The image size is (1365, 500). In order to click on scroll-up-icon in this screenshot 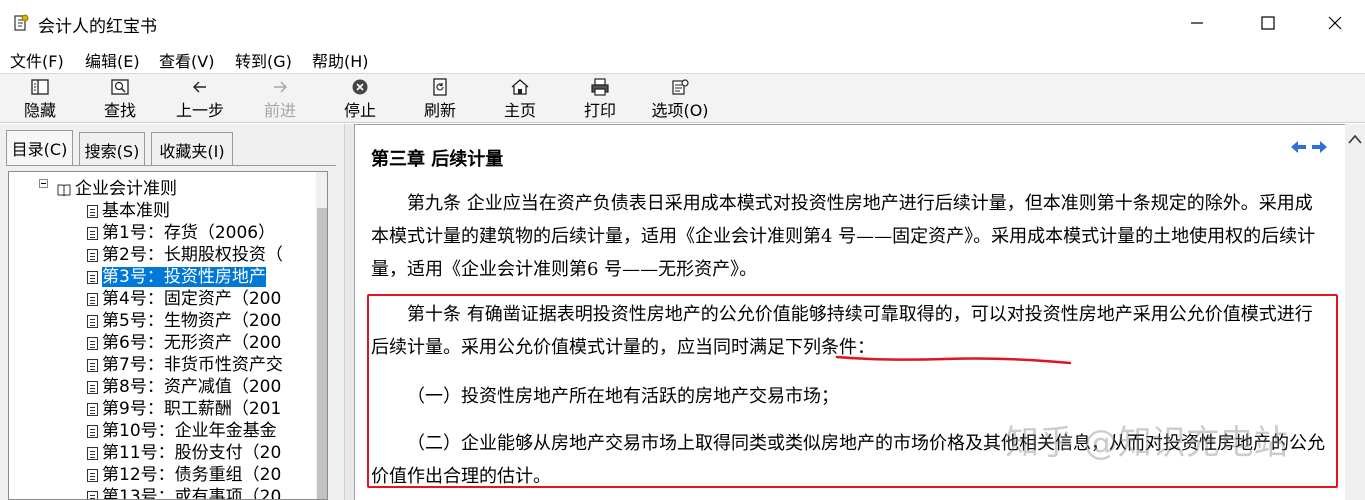, I will do `click(1355, 140)`.